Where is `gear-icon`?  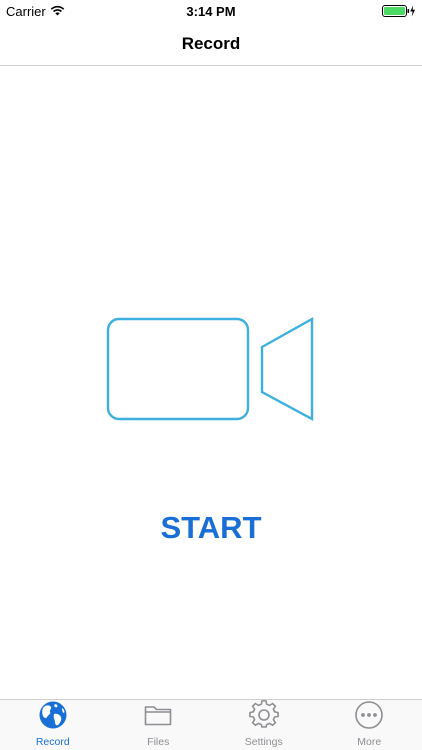
gear-icon is located at coordinates (263, 717).